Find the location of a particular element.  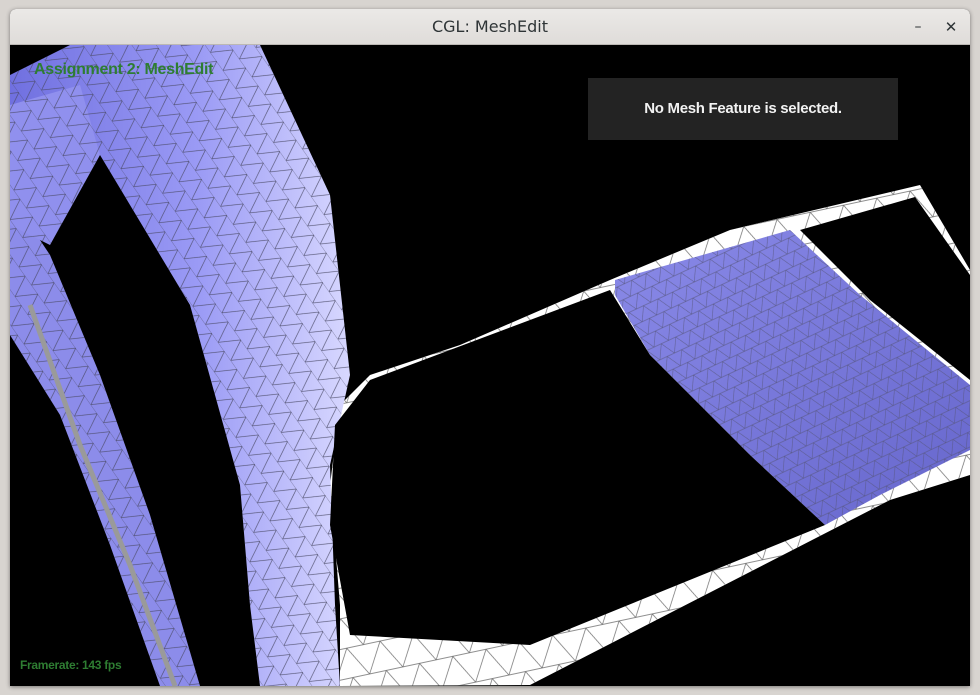

title-bar: CGL: MeshEdit – ✕ is located at coordinates (490, 27).